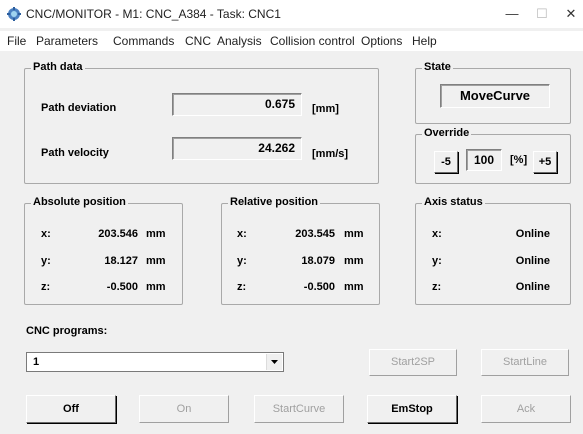 This screenshot has width=583, height=434. I want to click on absolute-position-title: Absolute position, so click(79, 202).